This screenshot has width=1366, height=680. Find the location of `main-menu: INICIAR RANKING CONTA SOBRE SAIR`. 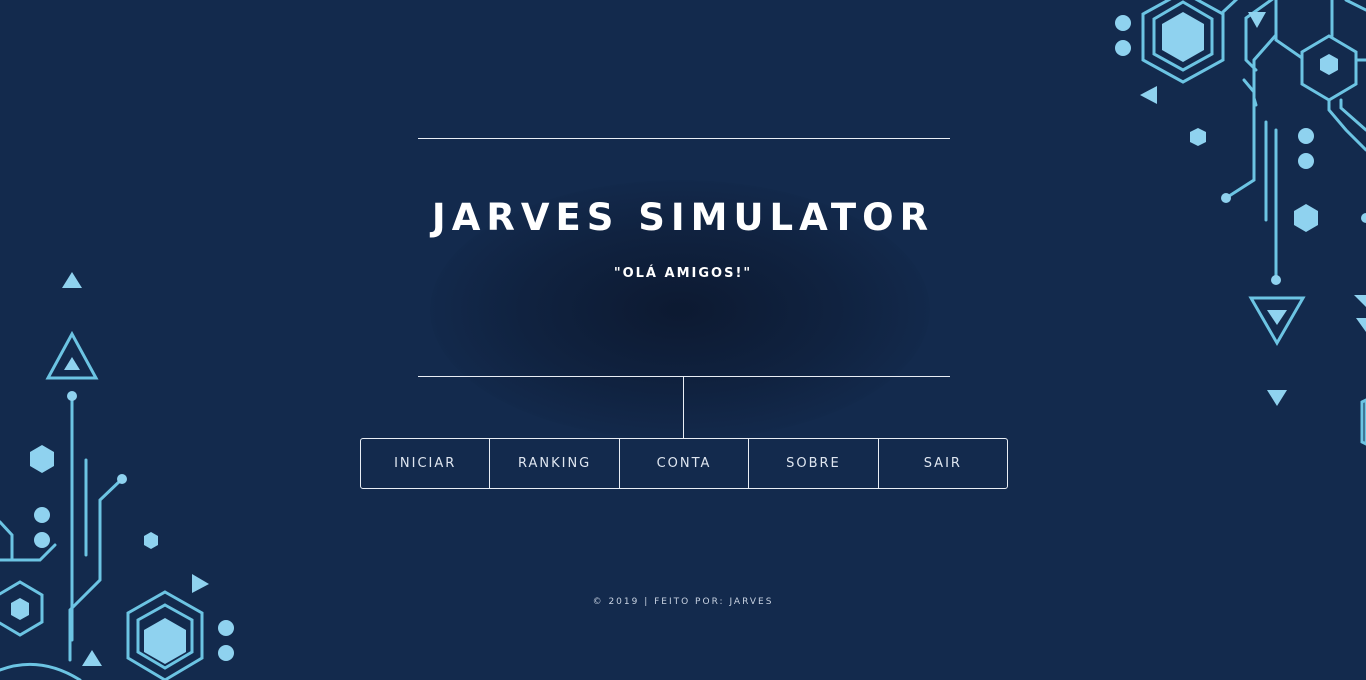

main-menu: INICIAR RANKING CONTA SOBRE SAIR is located at coordinates (684, 463).